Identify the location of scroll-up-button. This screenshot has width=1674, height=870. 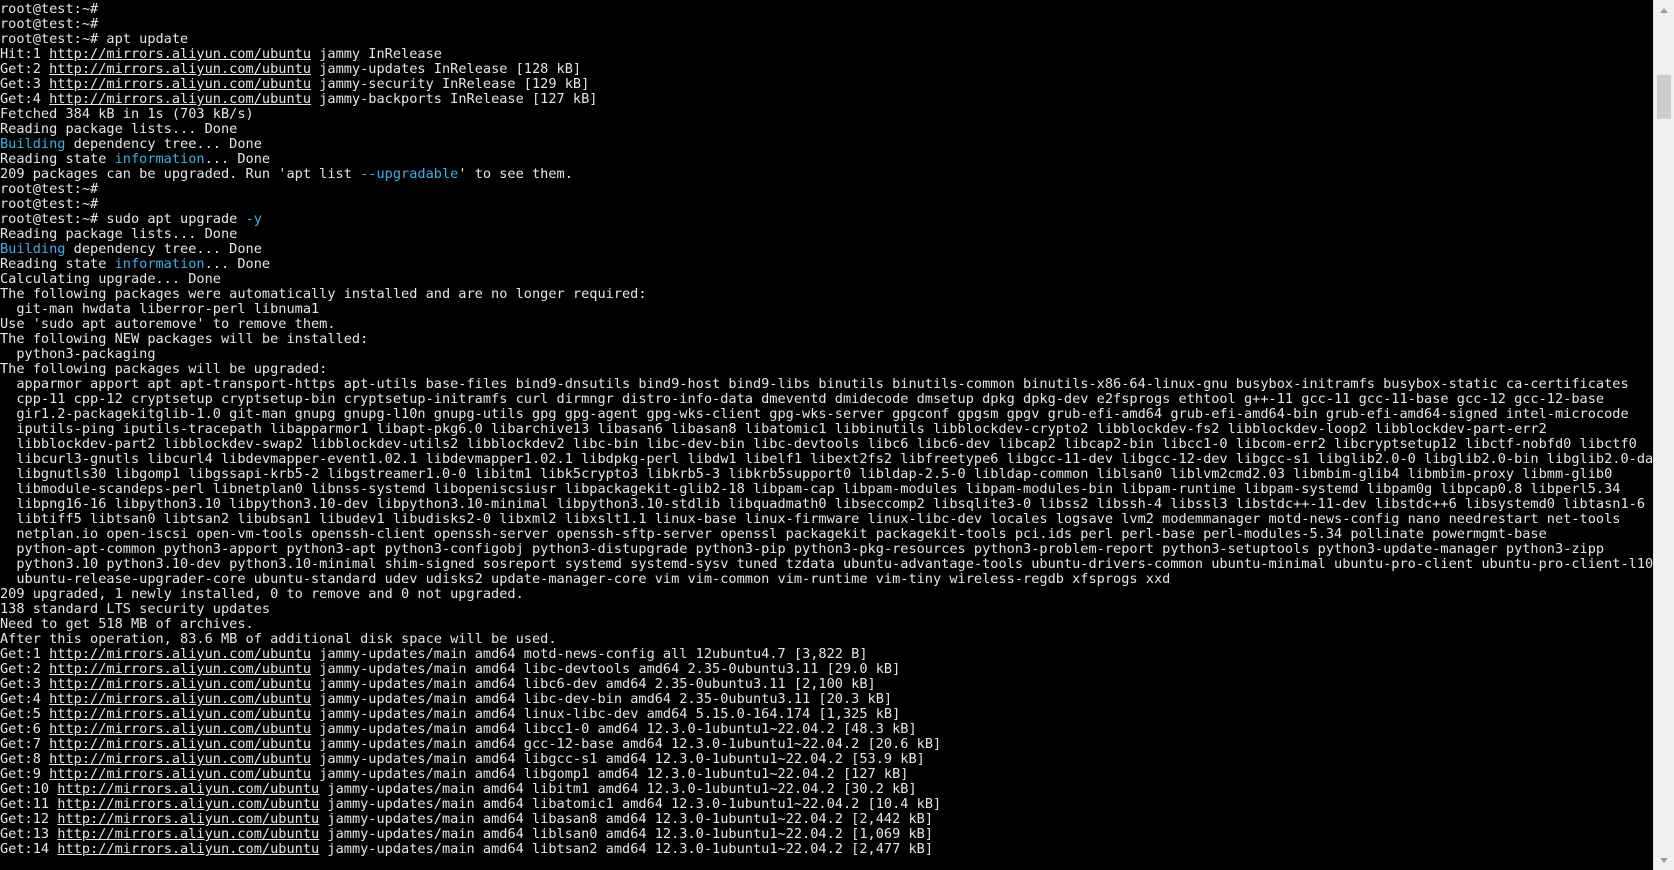
(1664, 10).